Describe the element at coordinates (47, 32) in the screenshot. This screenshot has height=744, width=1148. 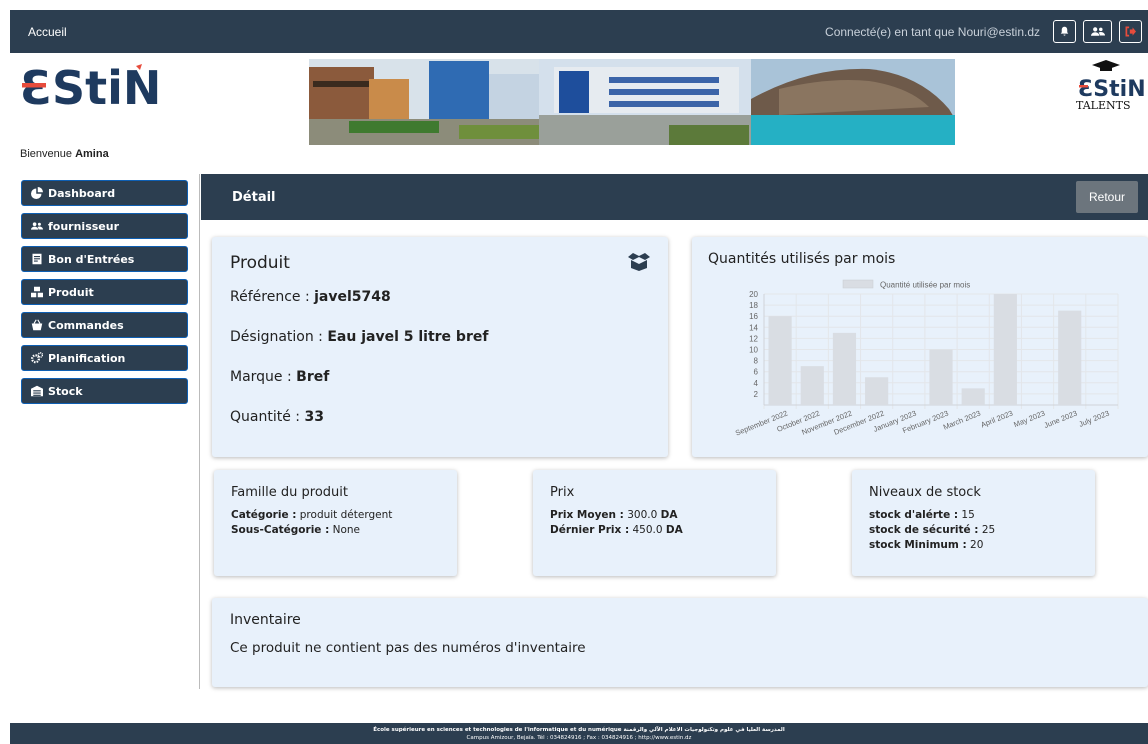
I see `home-link: Accueil` at that location.